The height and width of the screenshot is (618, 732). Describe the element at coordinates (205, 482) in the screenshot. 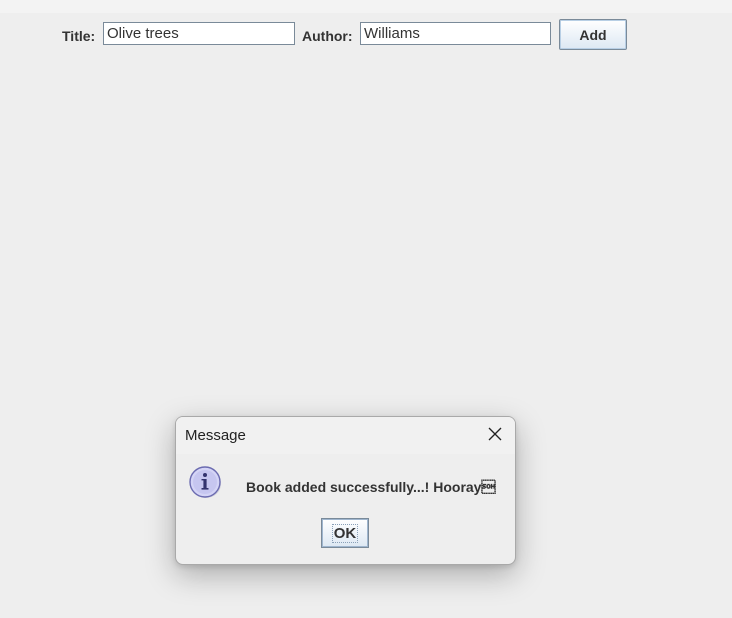

I see `info-icon` at that location.